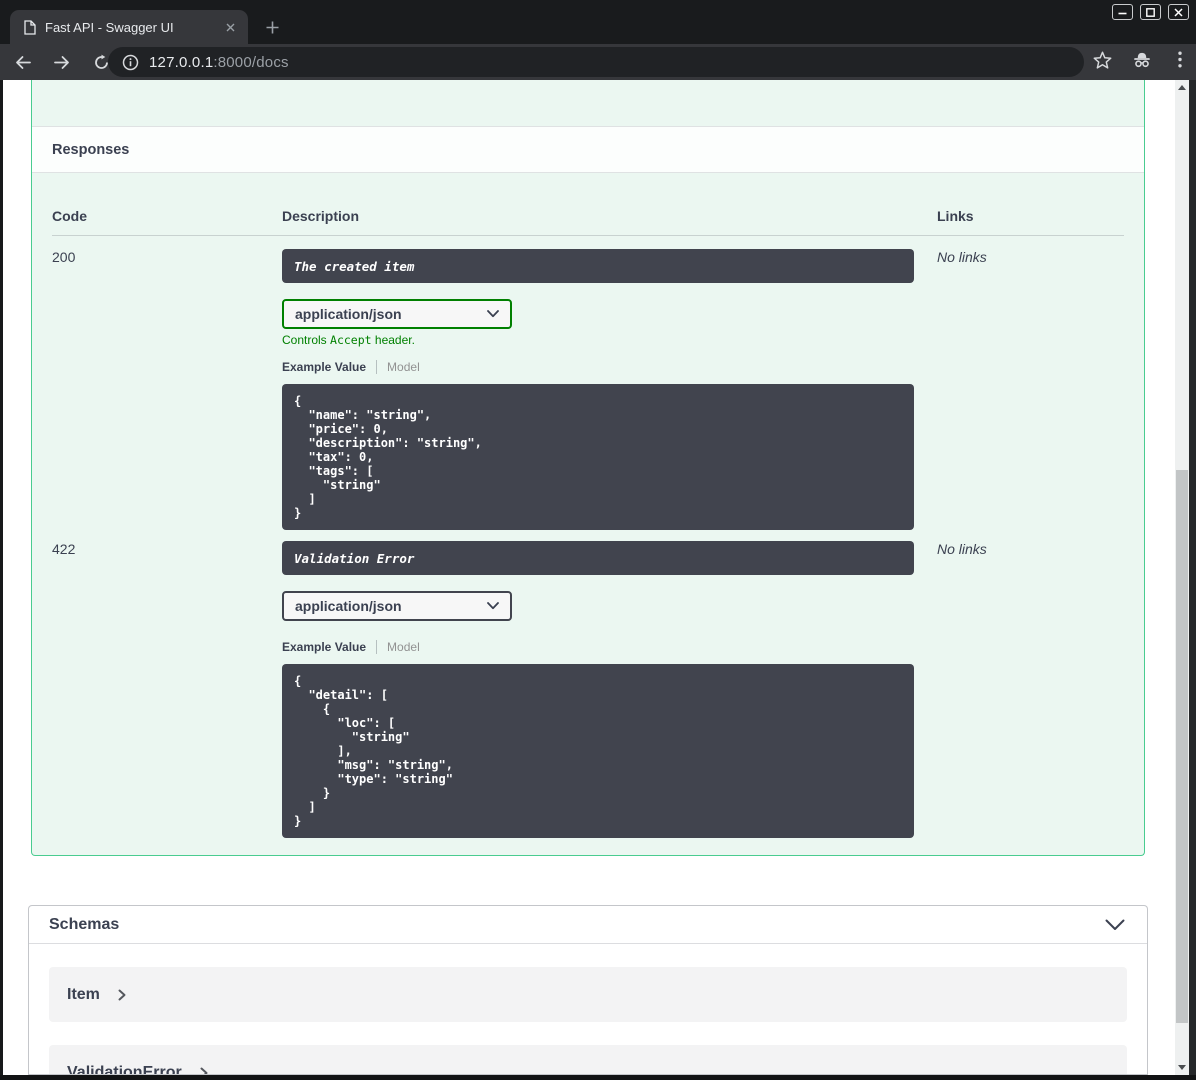 The height and width of the screenshot is (1080, 1196). I want to click on back-button, so click(23, 62).